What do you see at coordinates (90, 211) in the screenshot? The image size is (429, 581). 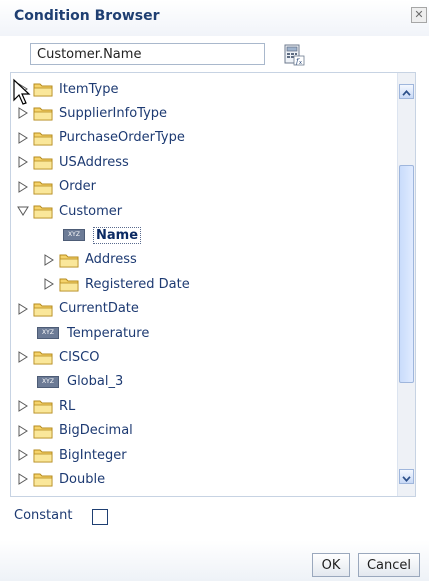 I see `tree-item-label: Customer` at bounding box center [90, 211].